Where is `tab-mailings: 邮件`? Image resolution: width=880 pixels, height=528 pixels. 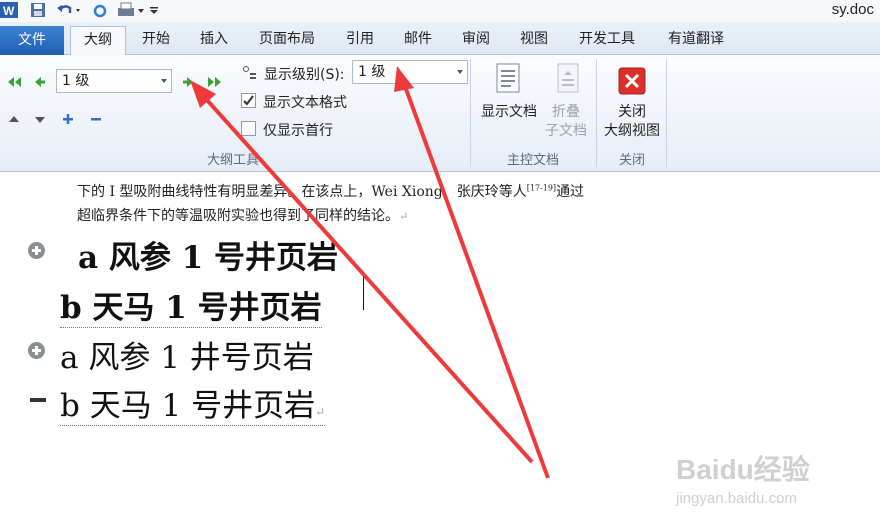 tab-mailings: 邮件 is located at coordinates (418, 40).